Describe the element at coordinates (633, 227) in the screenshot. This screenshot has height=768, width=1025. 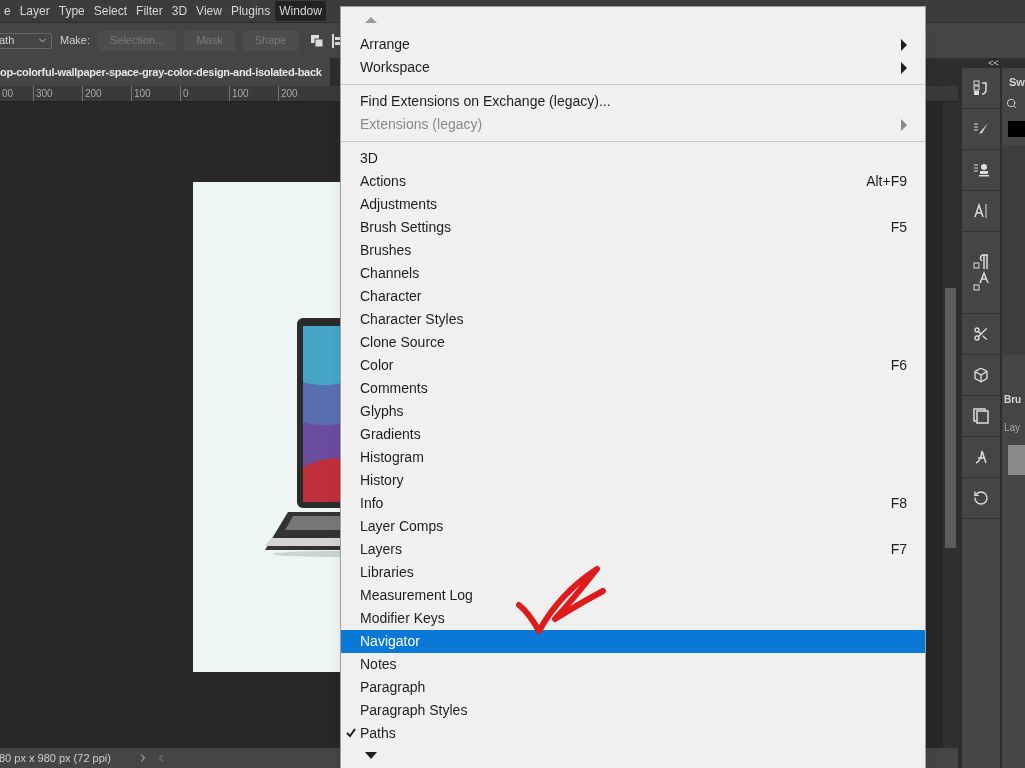
I see `menu-item: Brush Settings F5` at that location.